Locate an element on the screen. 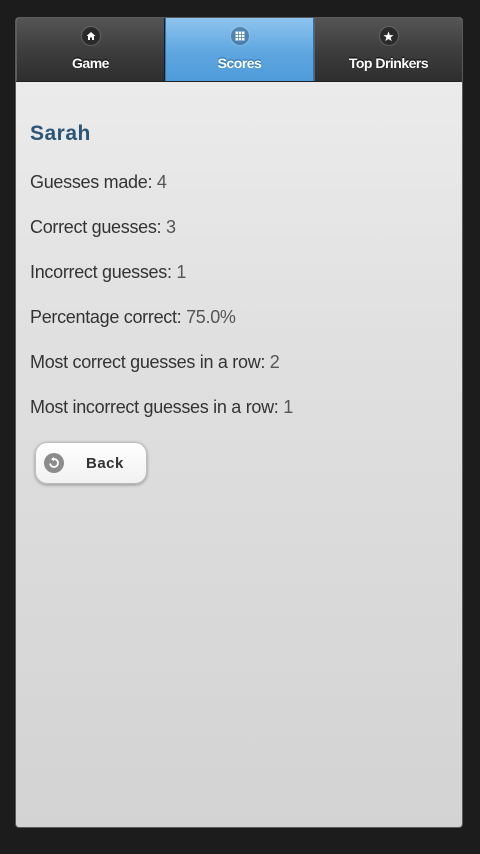  stat-label: Correct guesses: is located at coordinates (98, 227).